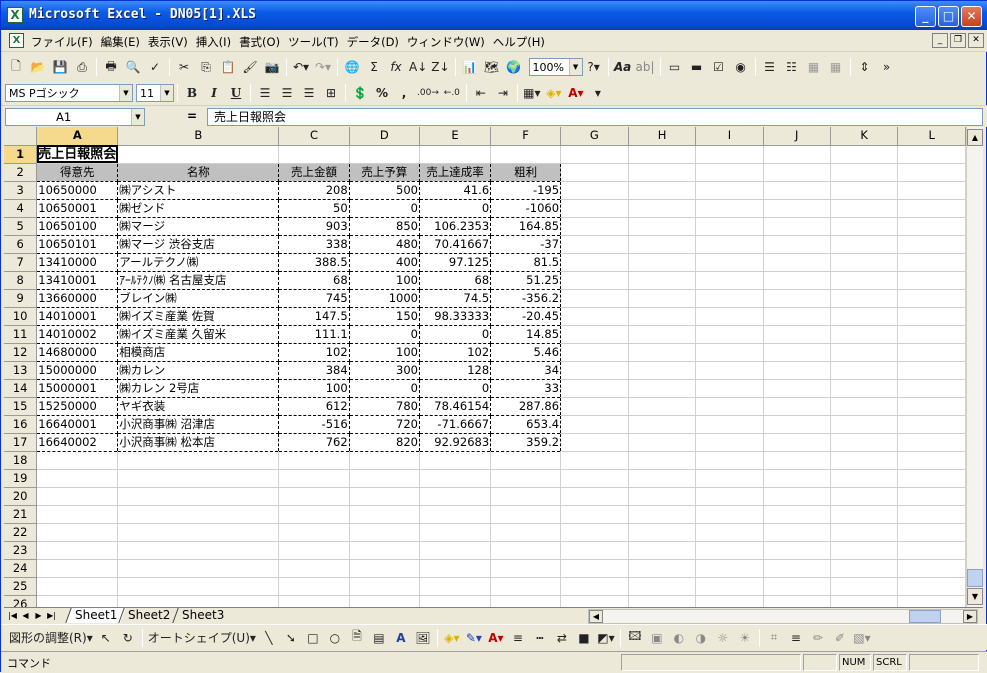 The width and height of the screenshot is (987, 673). I want to click on column-header: D, so click(384, 136).